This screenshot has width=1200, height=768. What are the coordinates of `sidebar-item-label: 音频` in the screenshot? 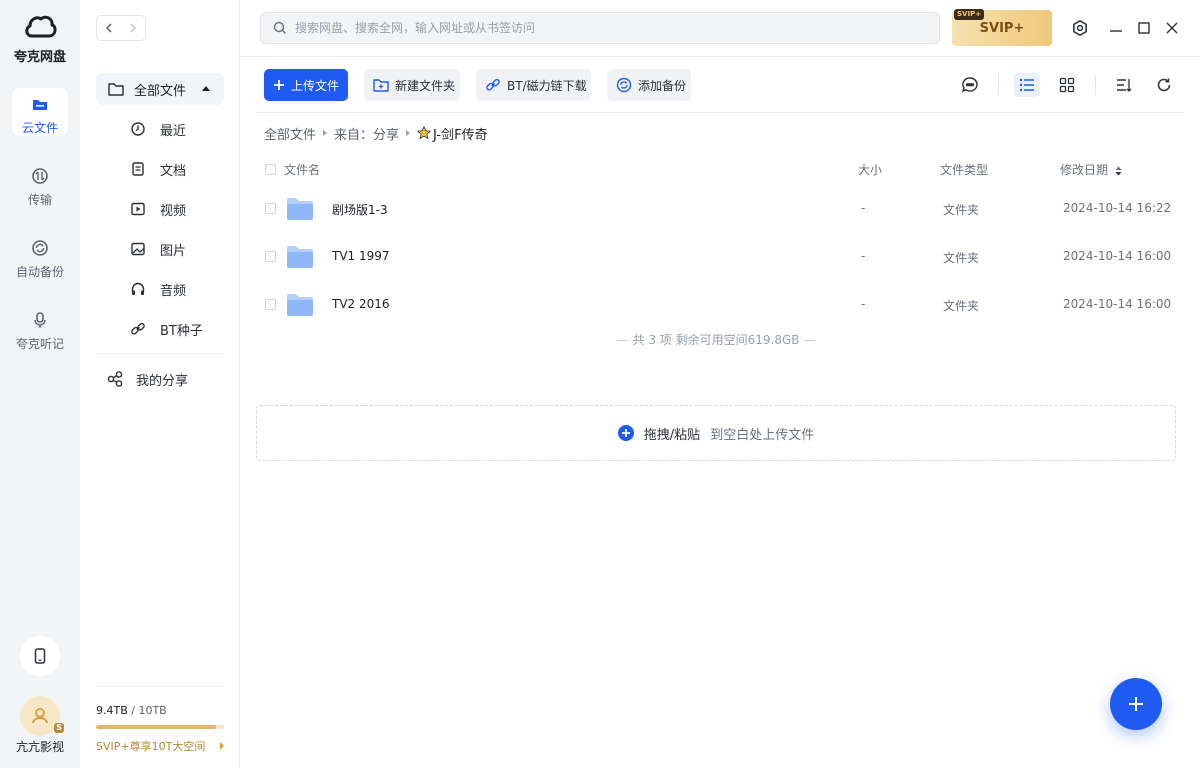 It's located at (173, 291).